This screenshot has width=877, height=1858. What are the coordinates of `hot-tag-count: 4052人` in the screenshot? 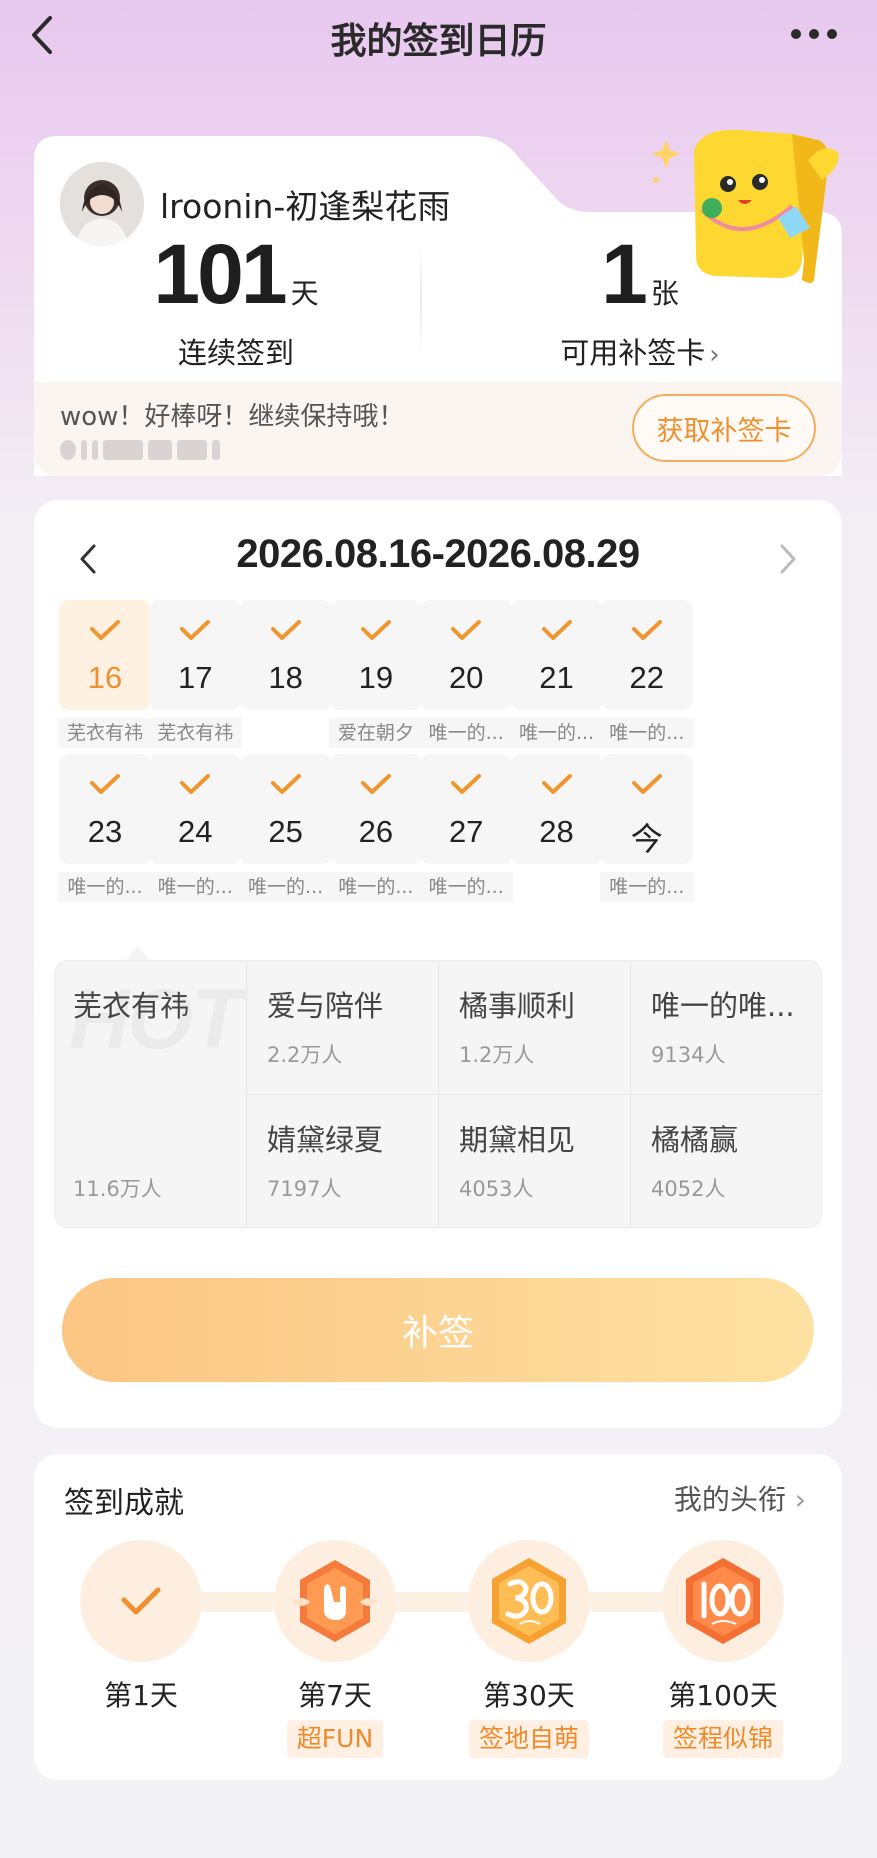 It's located at (688, 1189).